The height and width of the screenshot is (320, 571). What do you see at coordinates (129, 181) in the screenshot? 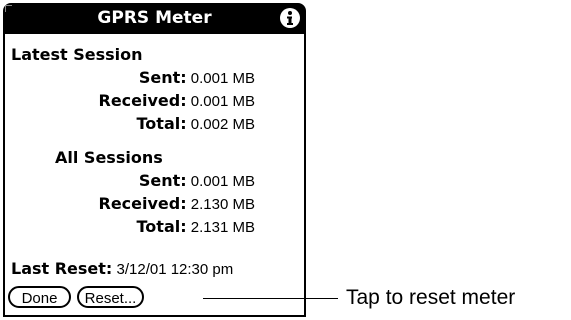
I see `all-sent-row: Sent: 0.001 MB` at bounding box center [129, 181].